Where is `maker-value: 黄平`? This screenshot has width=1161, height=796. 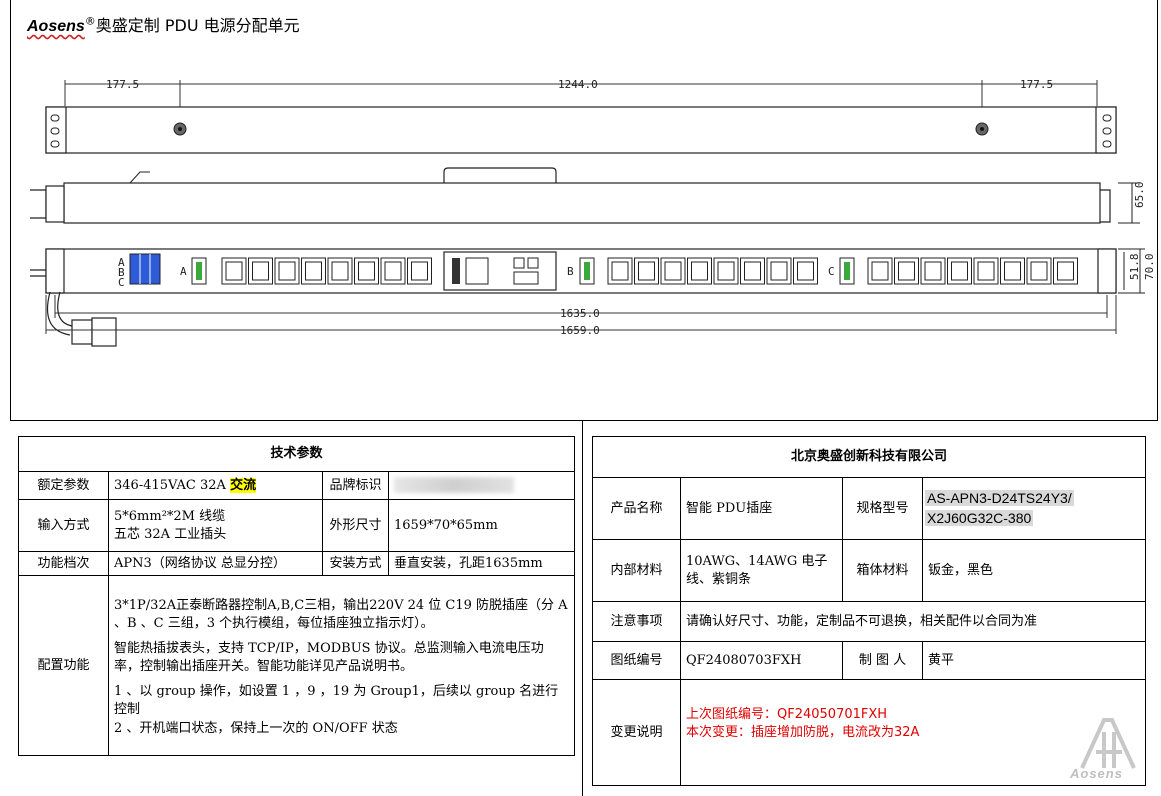
maker-value: 黄平 is located at coordinates (1034, 660).